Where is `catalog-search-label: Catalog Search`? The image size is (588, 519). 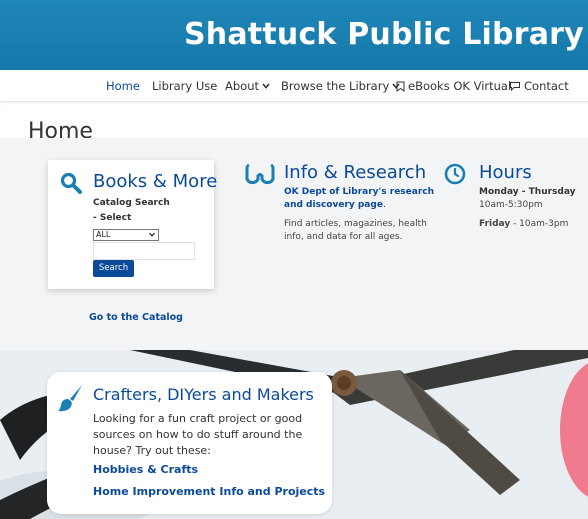 catalog-search-label: Catalog Search is located at coordinates (131, 203).